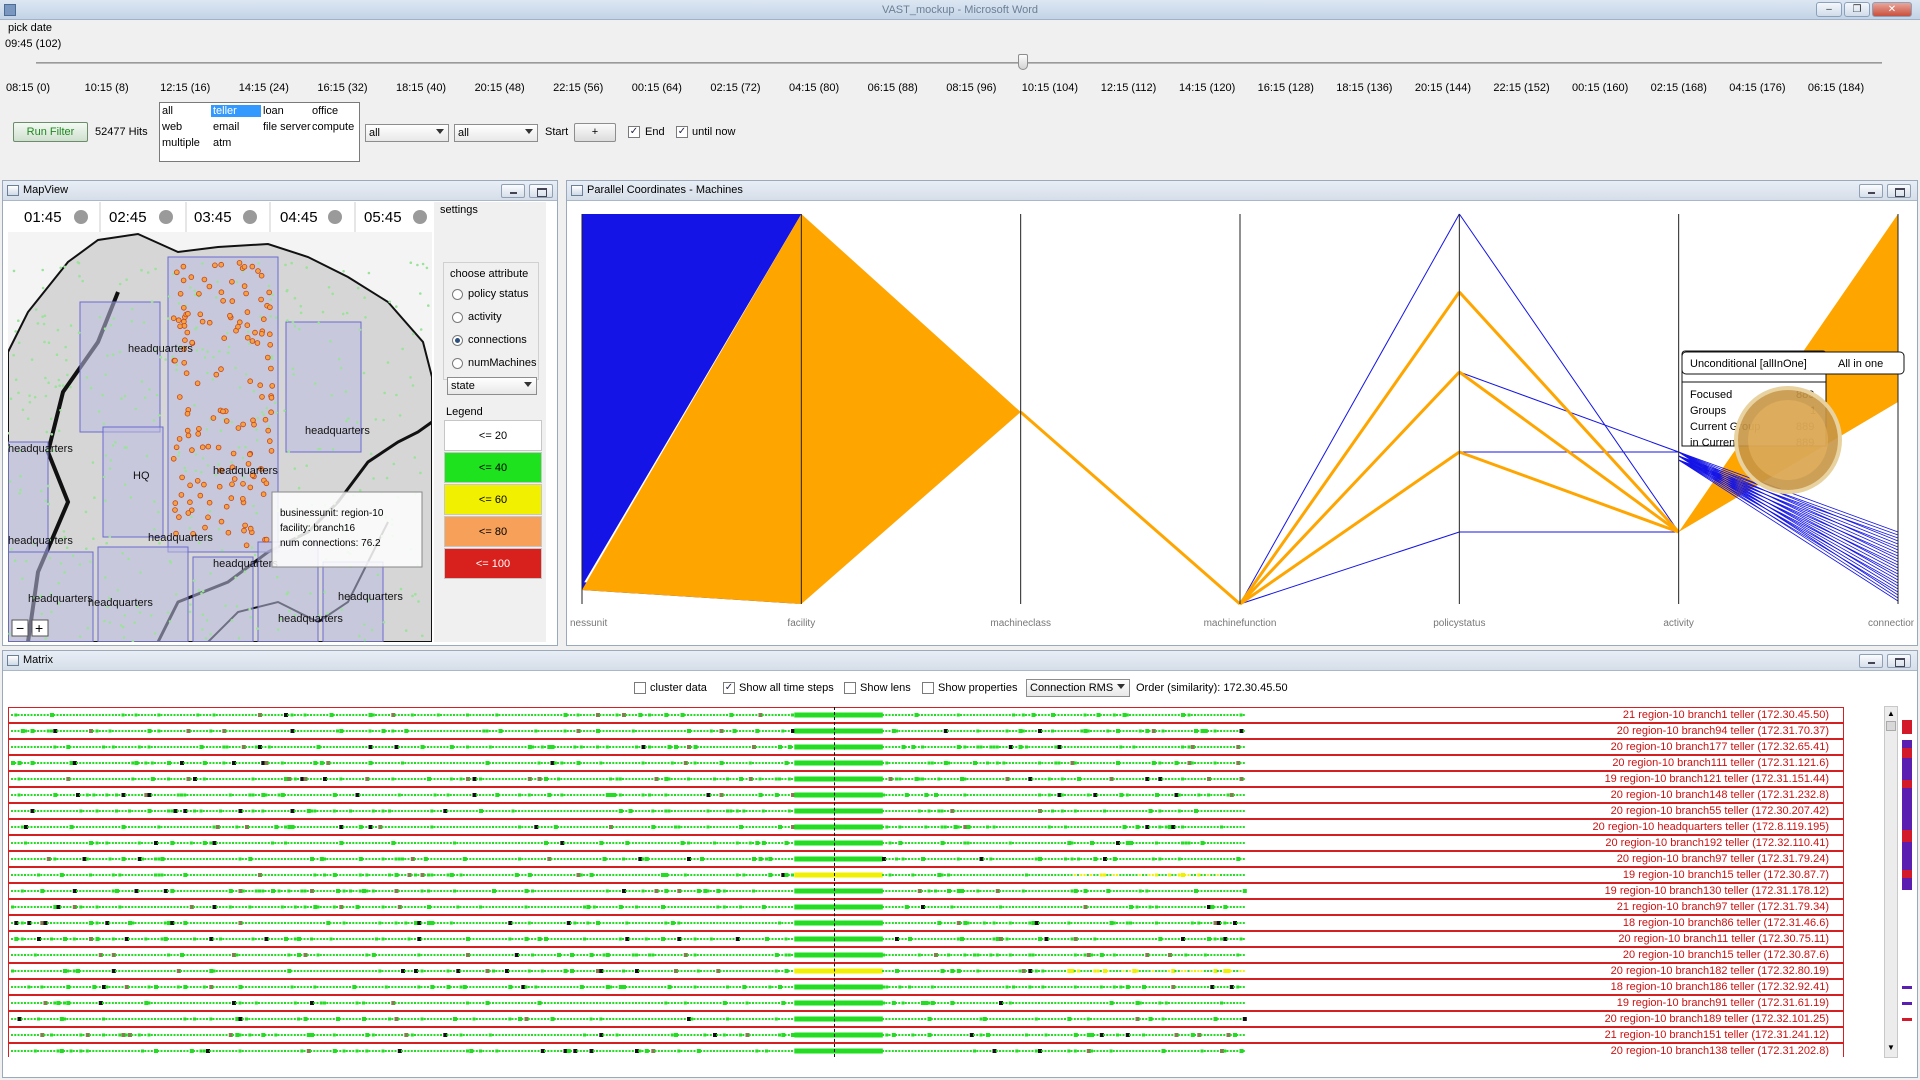 This screenshot has height=1080, width=1920. I want to click on time-slider-track, so click(959, 63).